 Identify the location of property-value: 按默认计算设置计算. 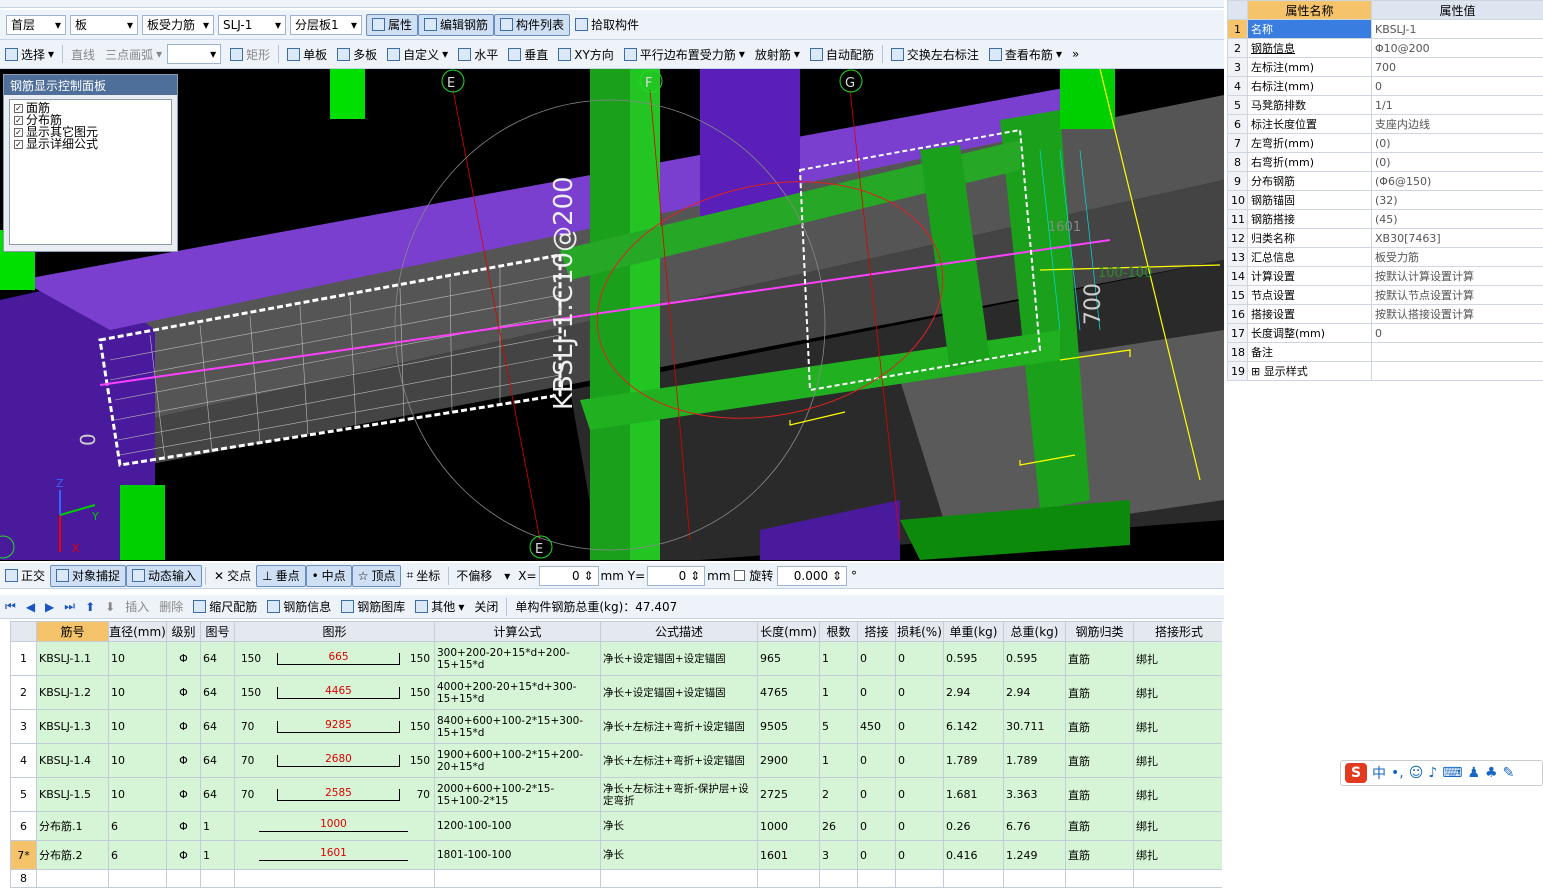
(1457, 276).